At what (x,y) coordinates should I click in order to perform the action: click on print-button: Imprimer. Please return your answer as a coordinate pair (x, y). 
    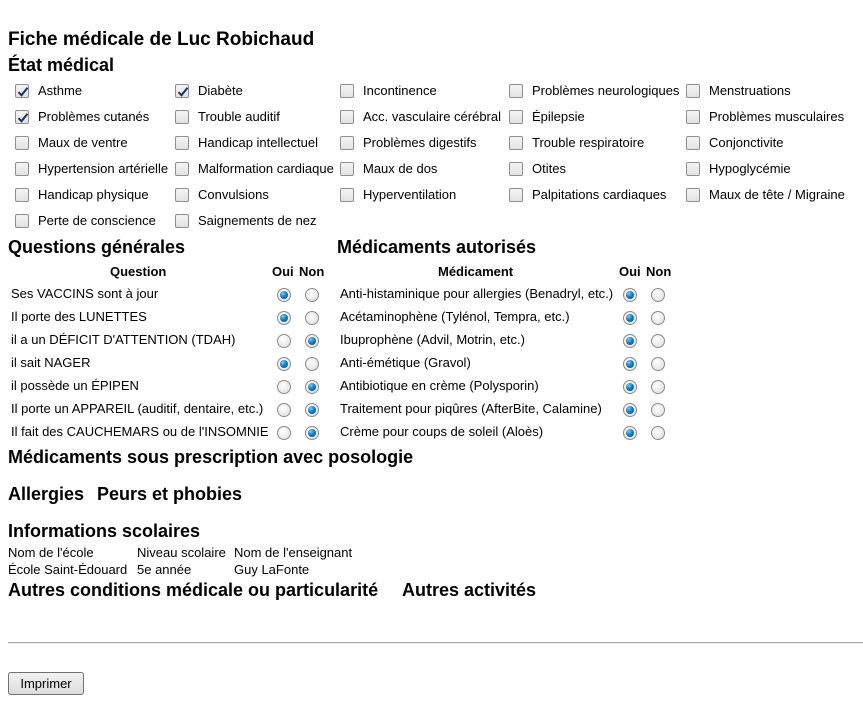
    Looking at the image, I should click on (46, 683).